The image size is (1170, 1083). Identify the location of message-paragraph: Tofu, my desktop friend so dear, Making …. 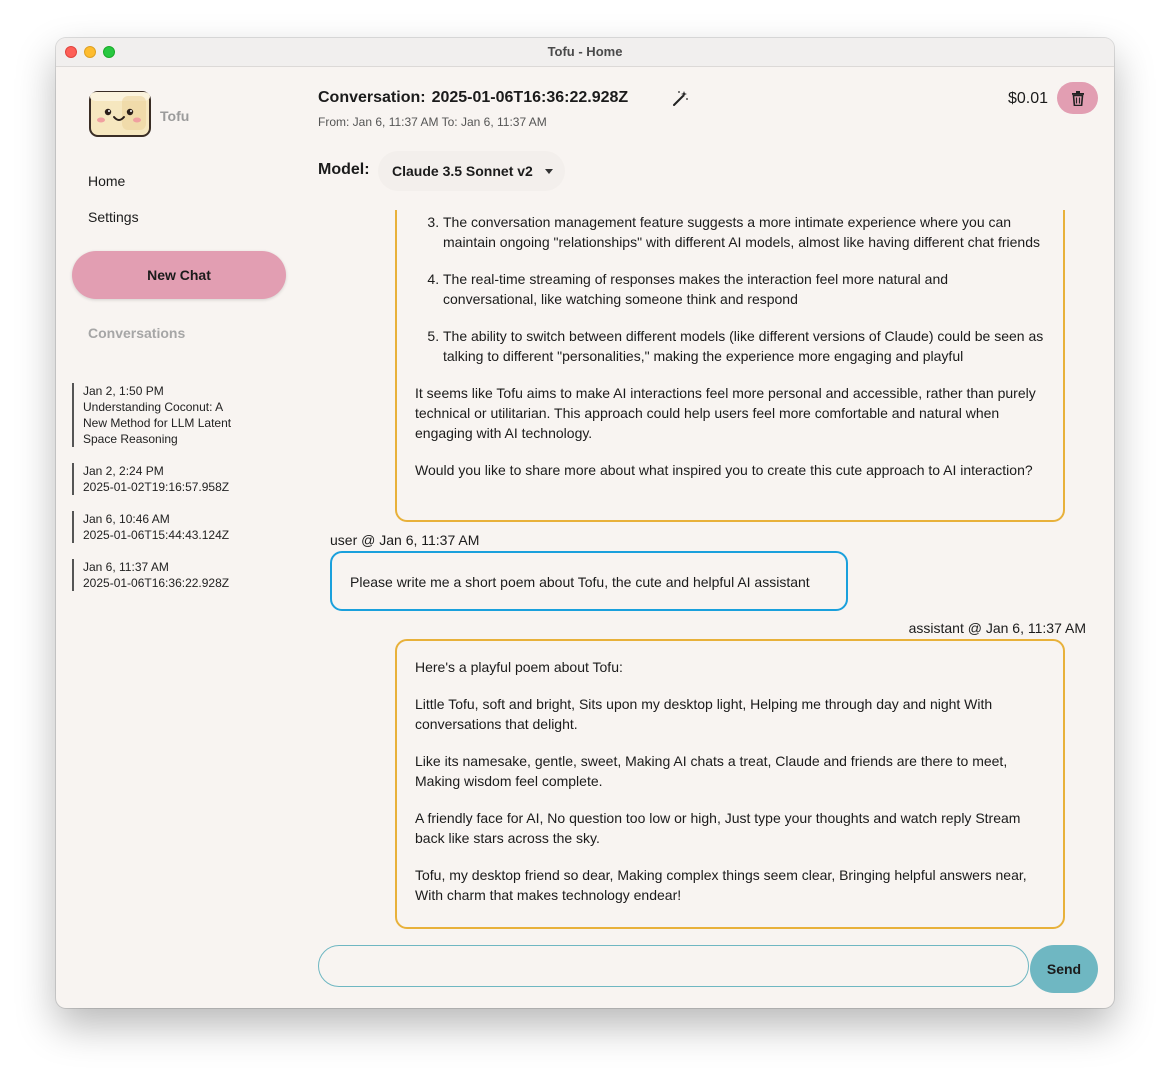
(721, 885).